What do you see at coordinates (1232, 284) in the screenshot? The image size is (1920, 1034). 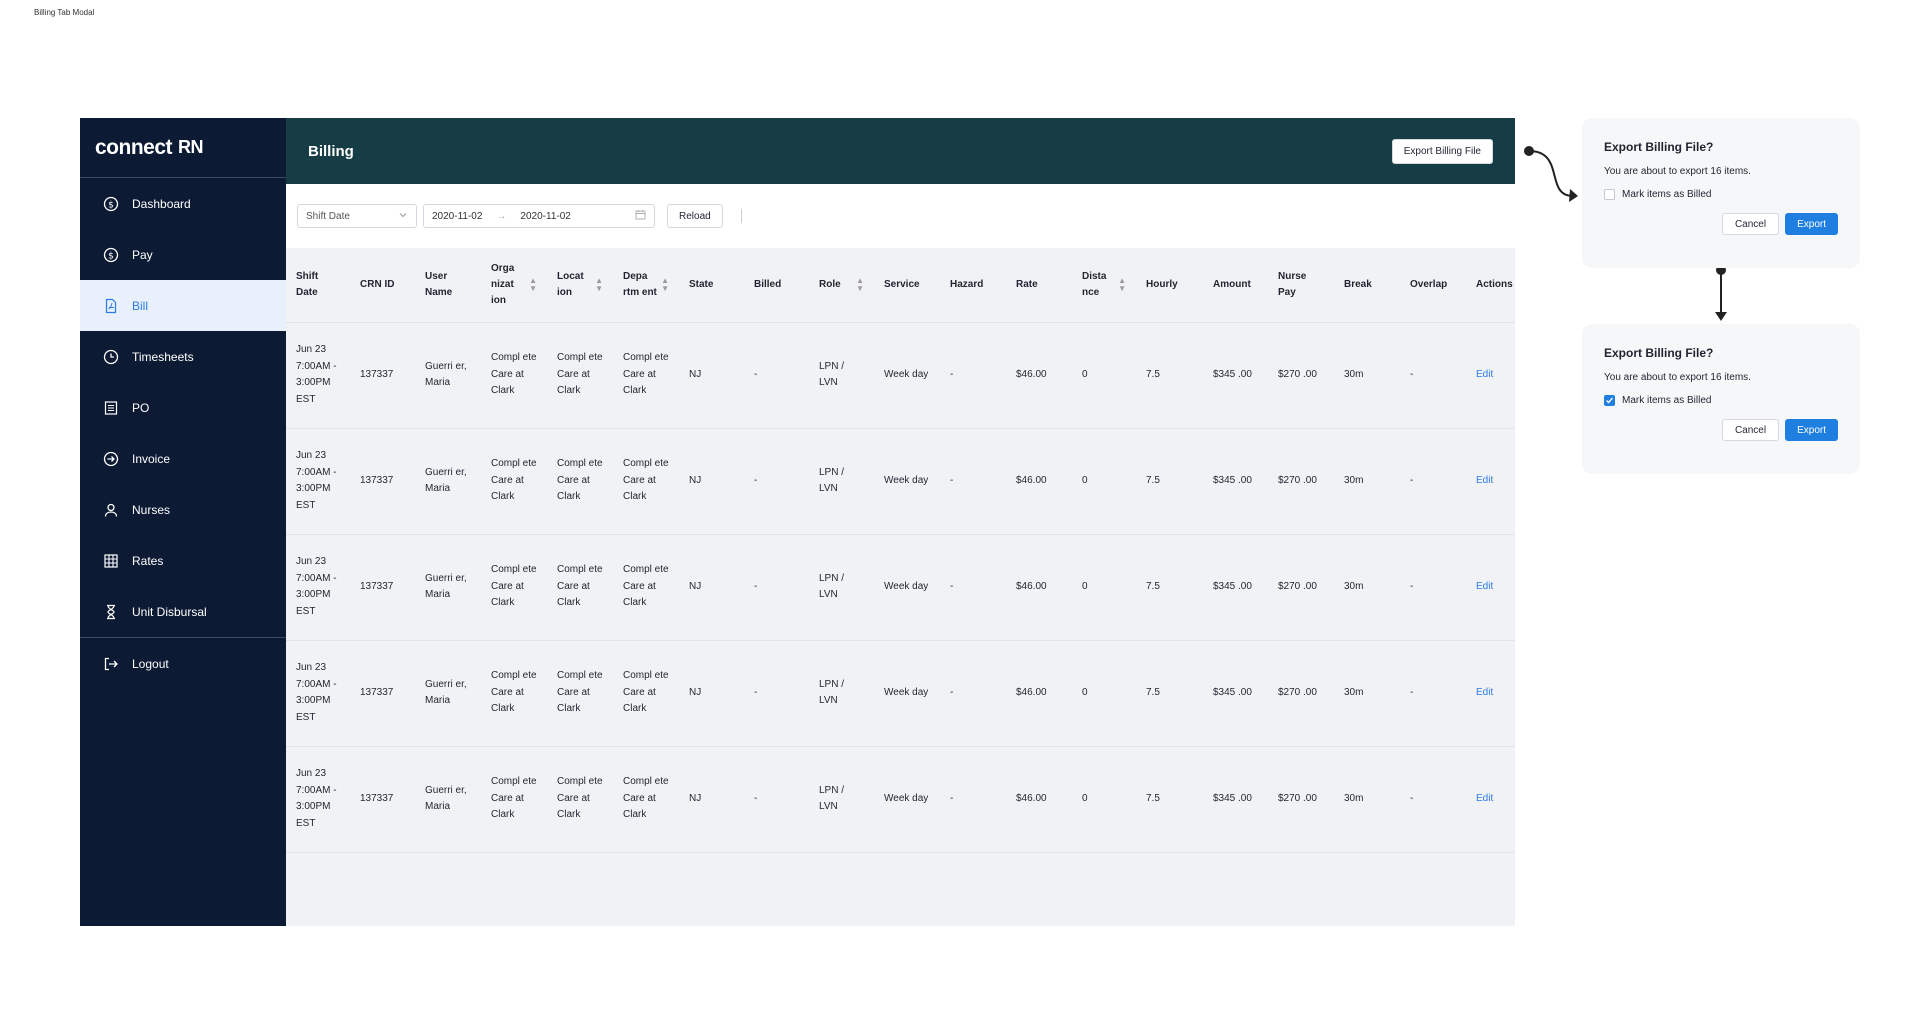 I see `column-header-label: Amount` at bounding box center [1232, 284].